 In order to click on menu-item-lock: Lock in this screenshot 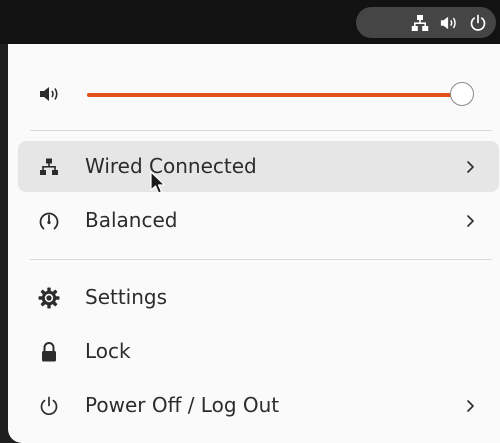, I will do `click(258, 351)`.